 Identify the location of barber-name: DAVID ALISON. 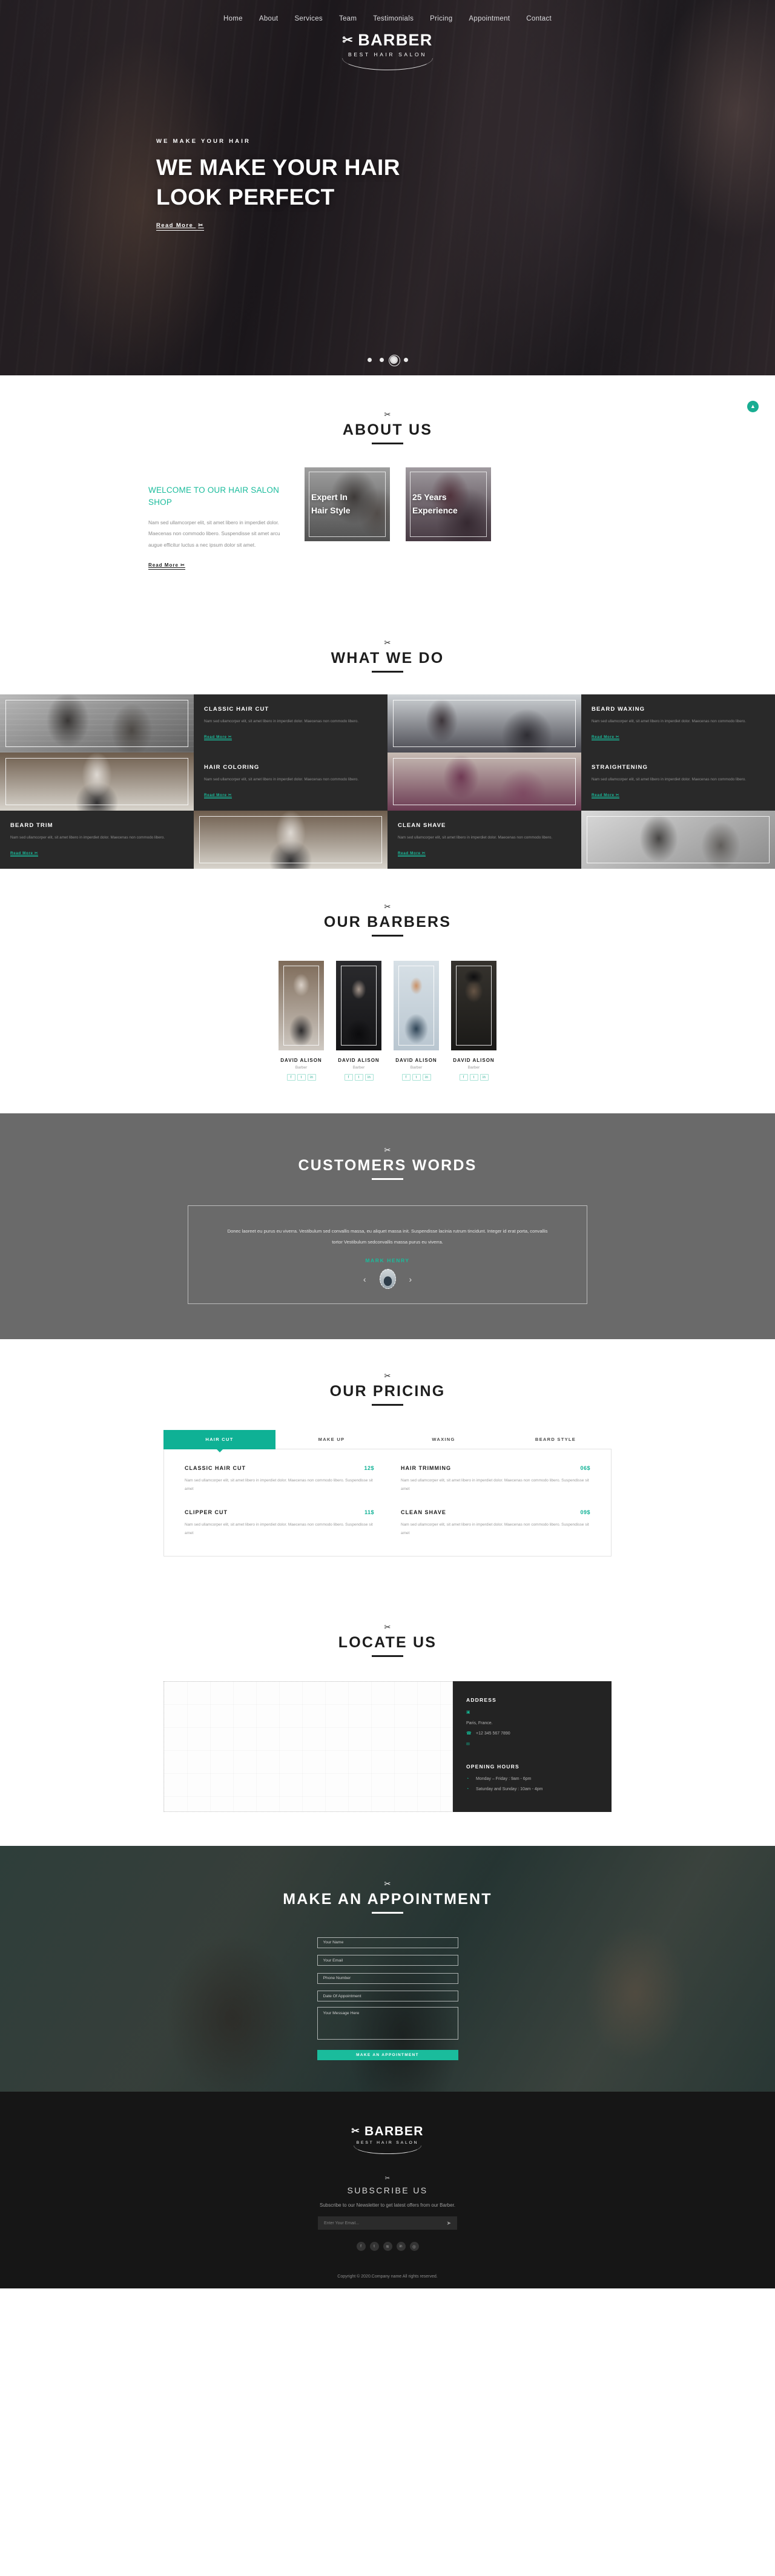
(359, 1061).